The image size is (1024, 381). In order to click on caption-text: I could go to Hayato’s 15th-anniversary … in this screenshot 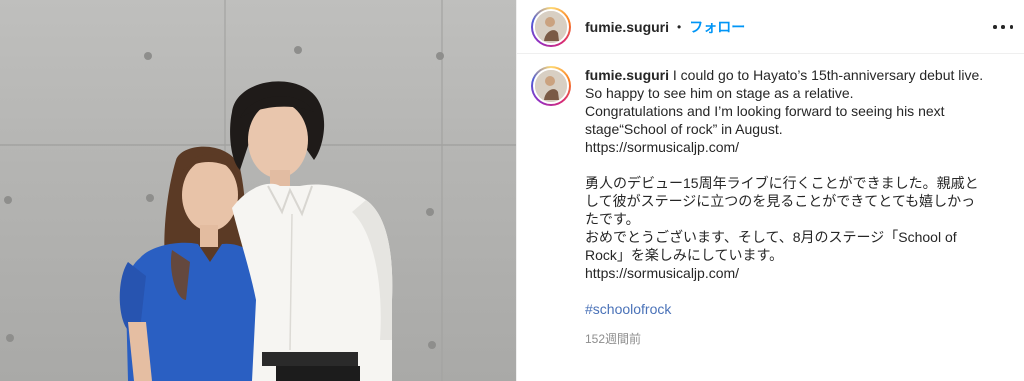, I will do `click(828, 75)`.